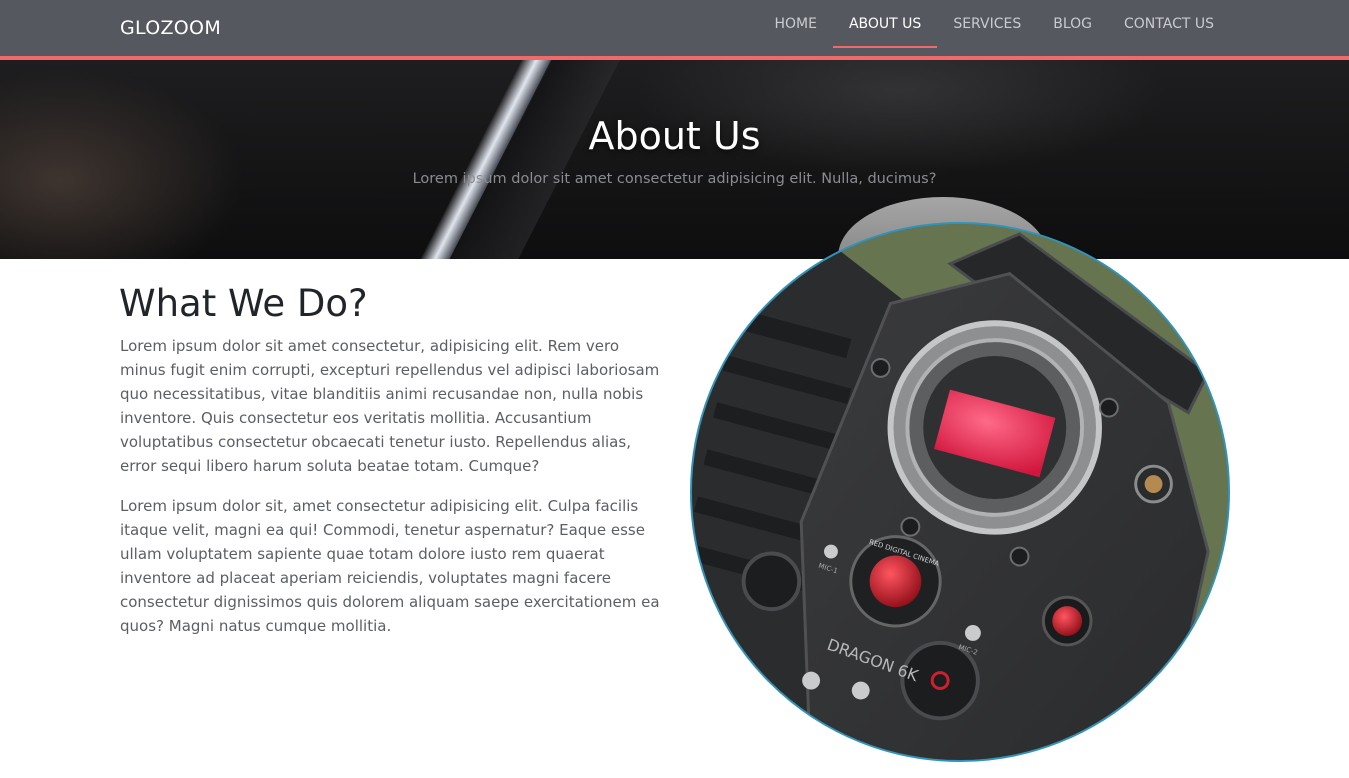 The width and height of the screenshot is (1349, 778). Describe the element at coordinates (1169, 24) in the screenshot. I see `nav-link-contact-us: CONTACT US` at that location.